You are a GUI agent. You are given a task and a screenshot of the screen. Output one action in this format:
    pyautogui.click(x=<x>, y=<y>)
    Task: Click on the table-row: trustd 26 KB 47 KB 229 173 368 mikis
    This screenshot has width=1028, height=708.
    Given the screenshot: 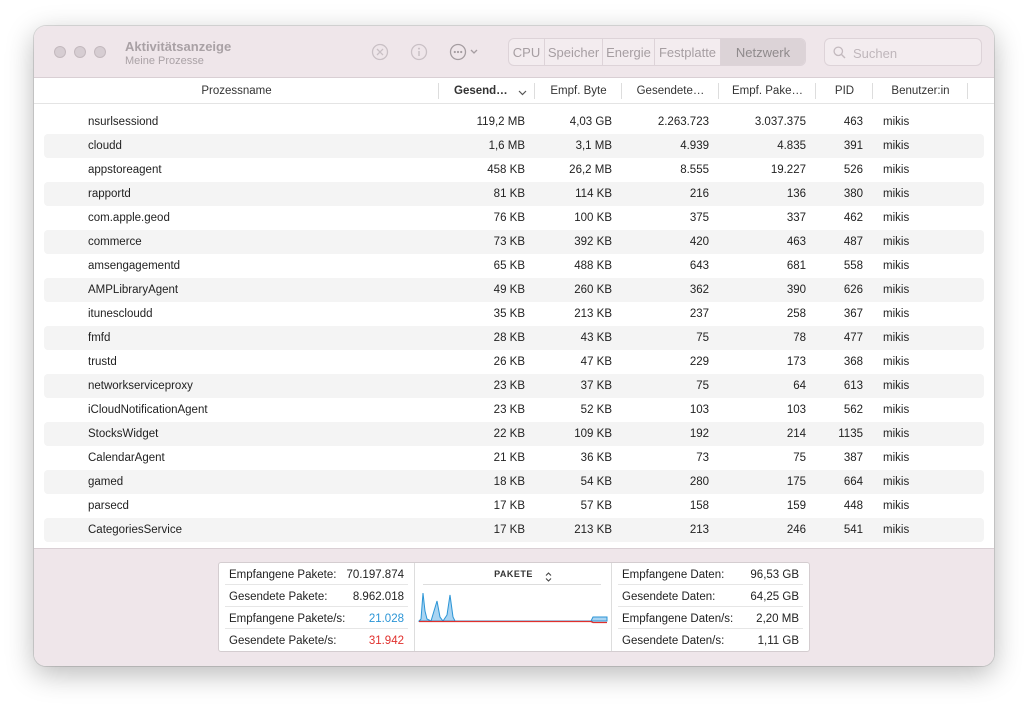 What is the action you would take?
    pyautogui.click(x=514, y=362)
    